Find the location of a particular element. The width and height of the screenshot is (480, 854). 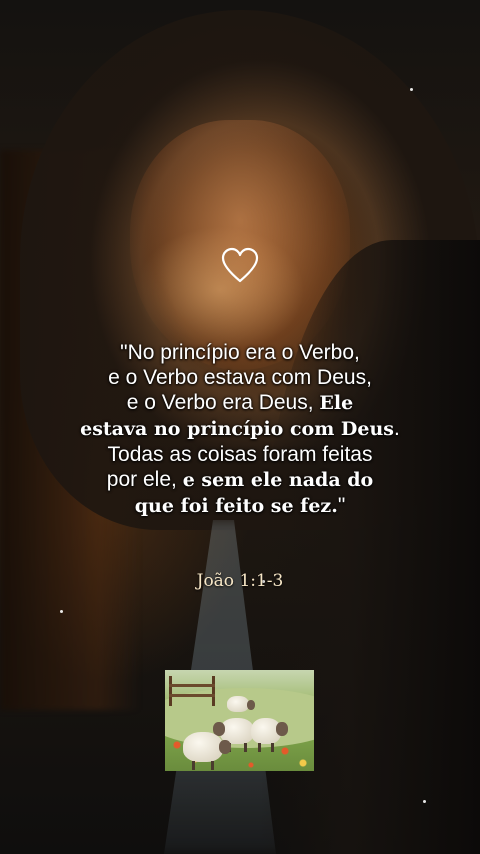

verse-line: por ele, e sem ele nada do is located at coordinates (240, 480).